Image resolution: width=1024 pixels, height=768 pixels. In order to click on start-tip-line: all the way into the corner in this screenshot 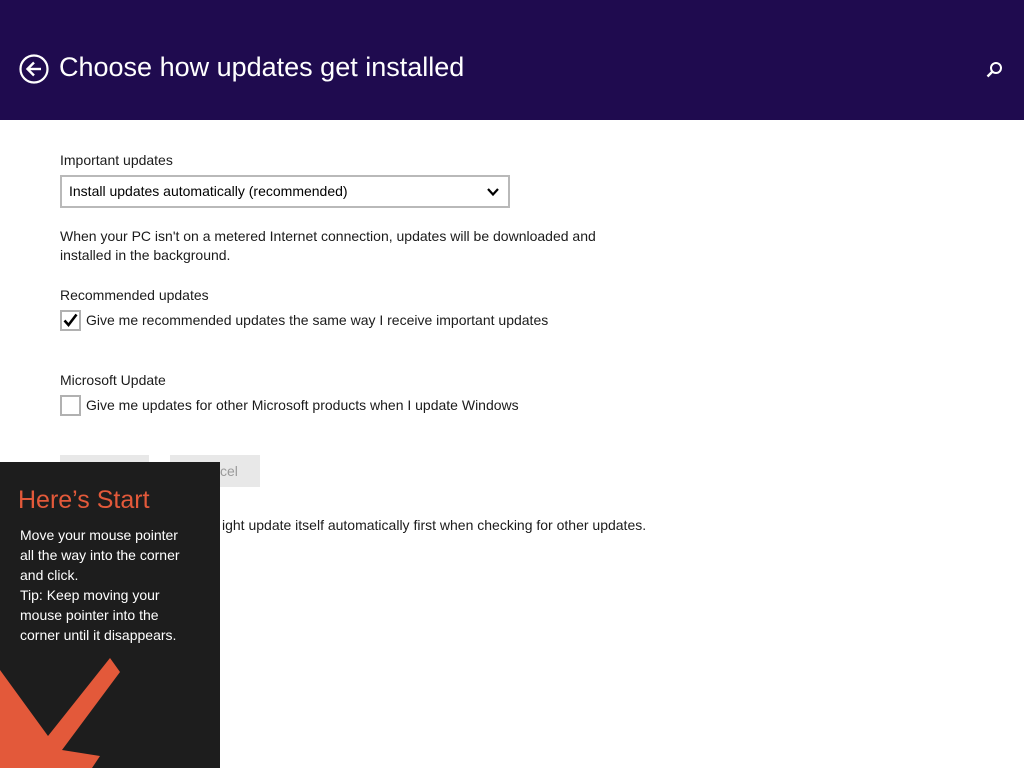, I will do `click(100, 555)`.